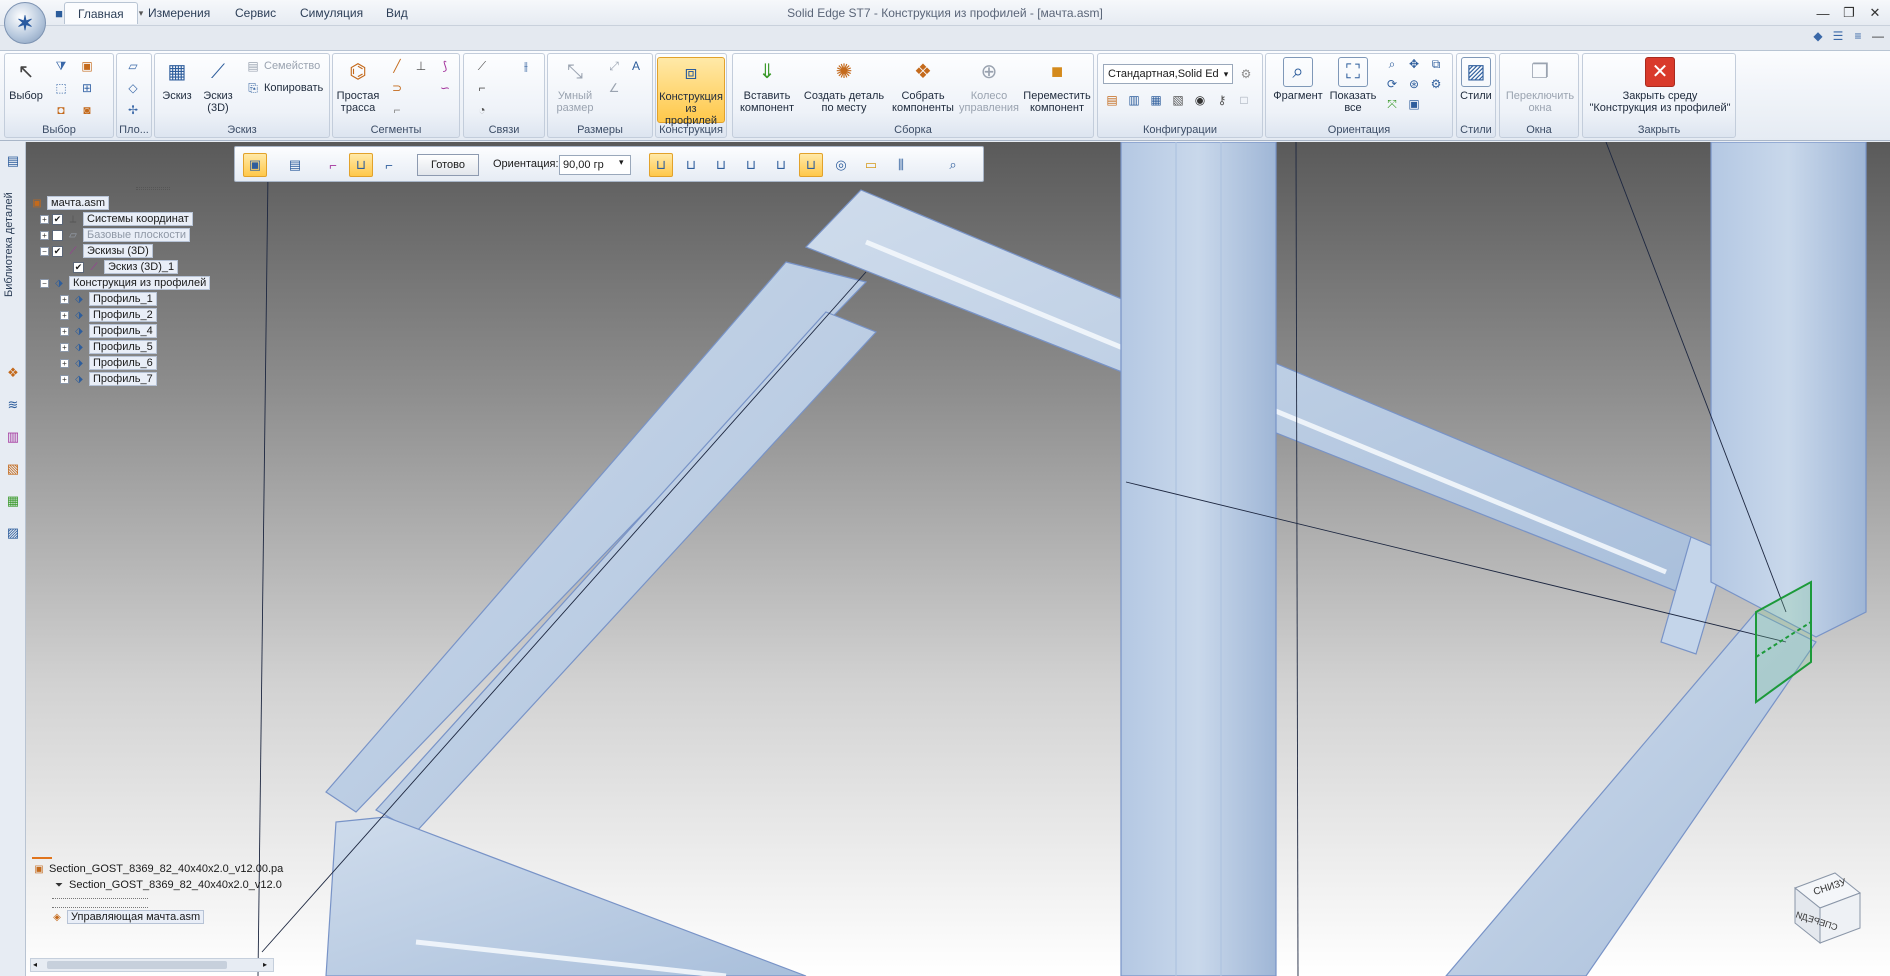 The width and height of the screenshot is (1890, 976). I want to click on features-icon: ▧, so click(13, 469).